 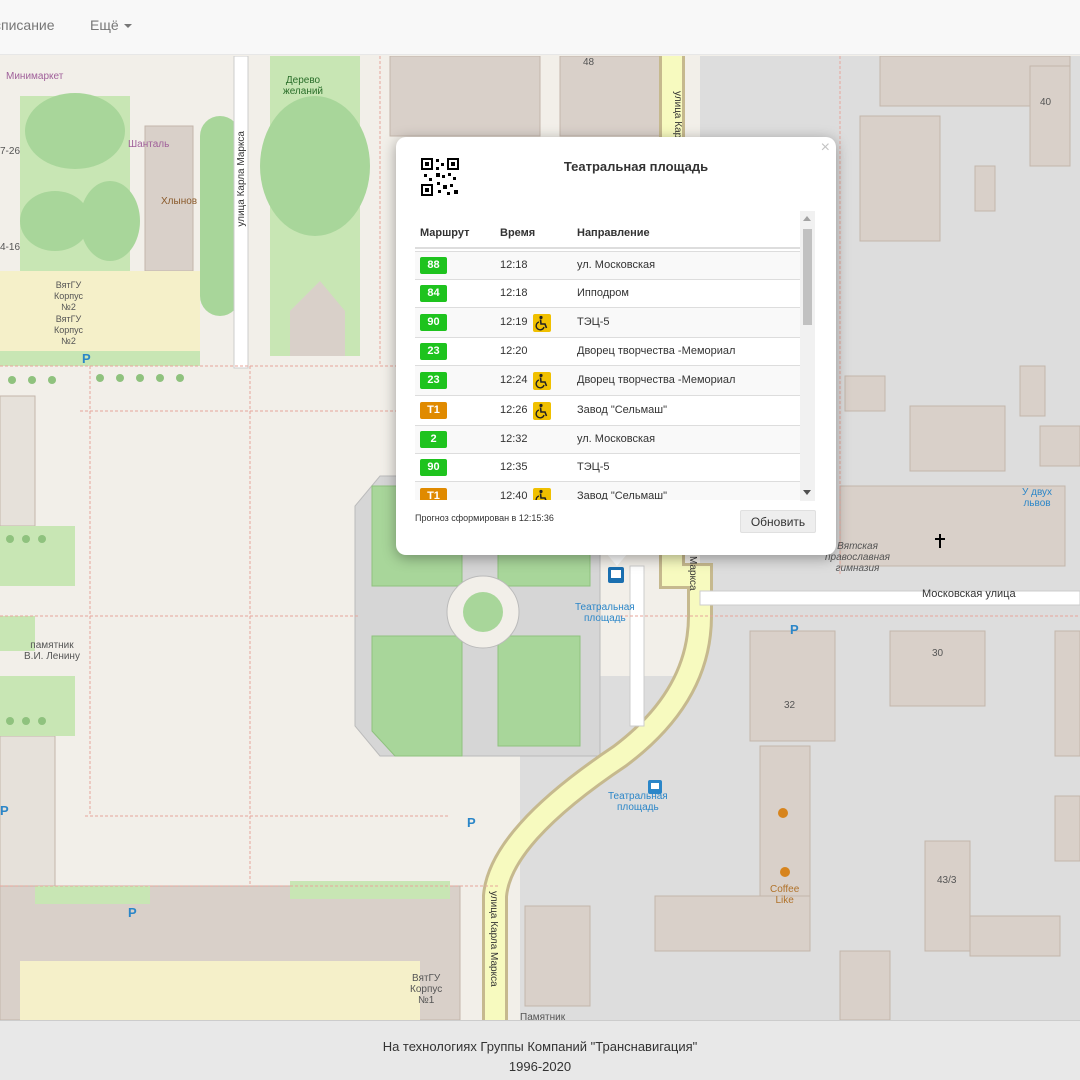 What do you see at coordinates (518, 233) in the screenshot?
I see `header-time: Время` at bounding box center [518, 233].